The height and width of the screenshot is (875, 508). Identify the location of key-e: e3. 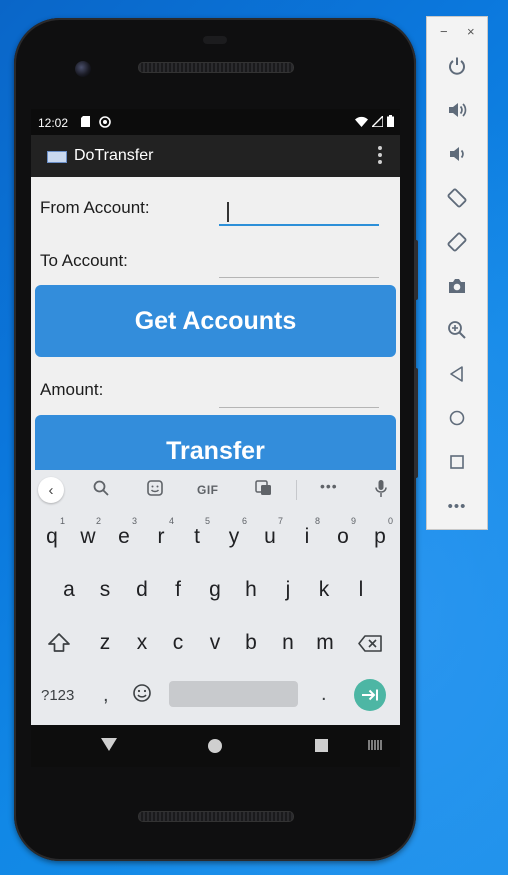
(126, 532).